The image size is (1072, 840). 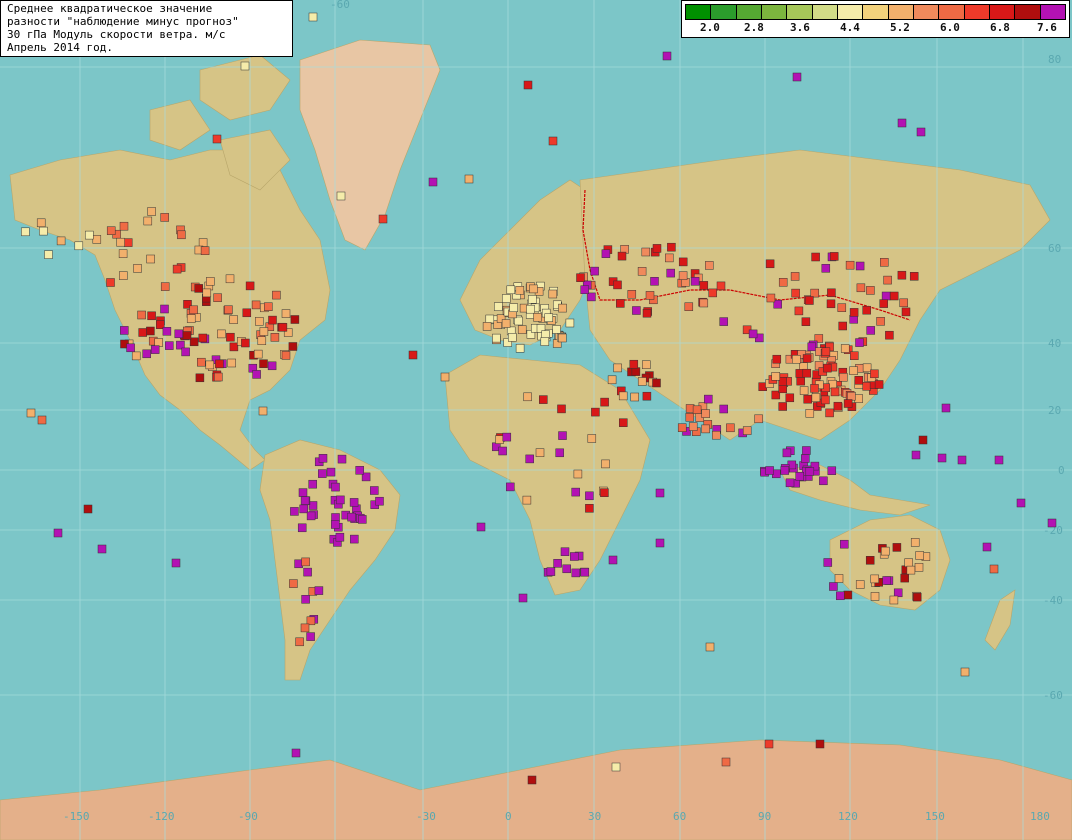 I want to click on legend-label: 2.8, so click(x=754, y=27).